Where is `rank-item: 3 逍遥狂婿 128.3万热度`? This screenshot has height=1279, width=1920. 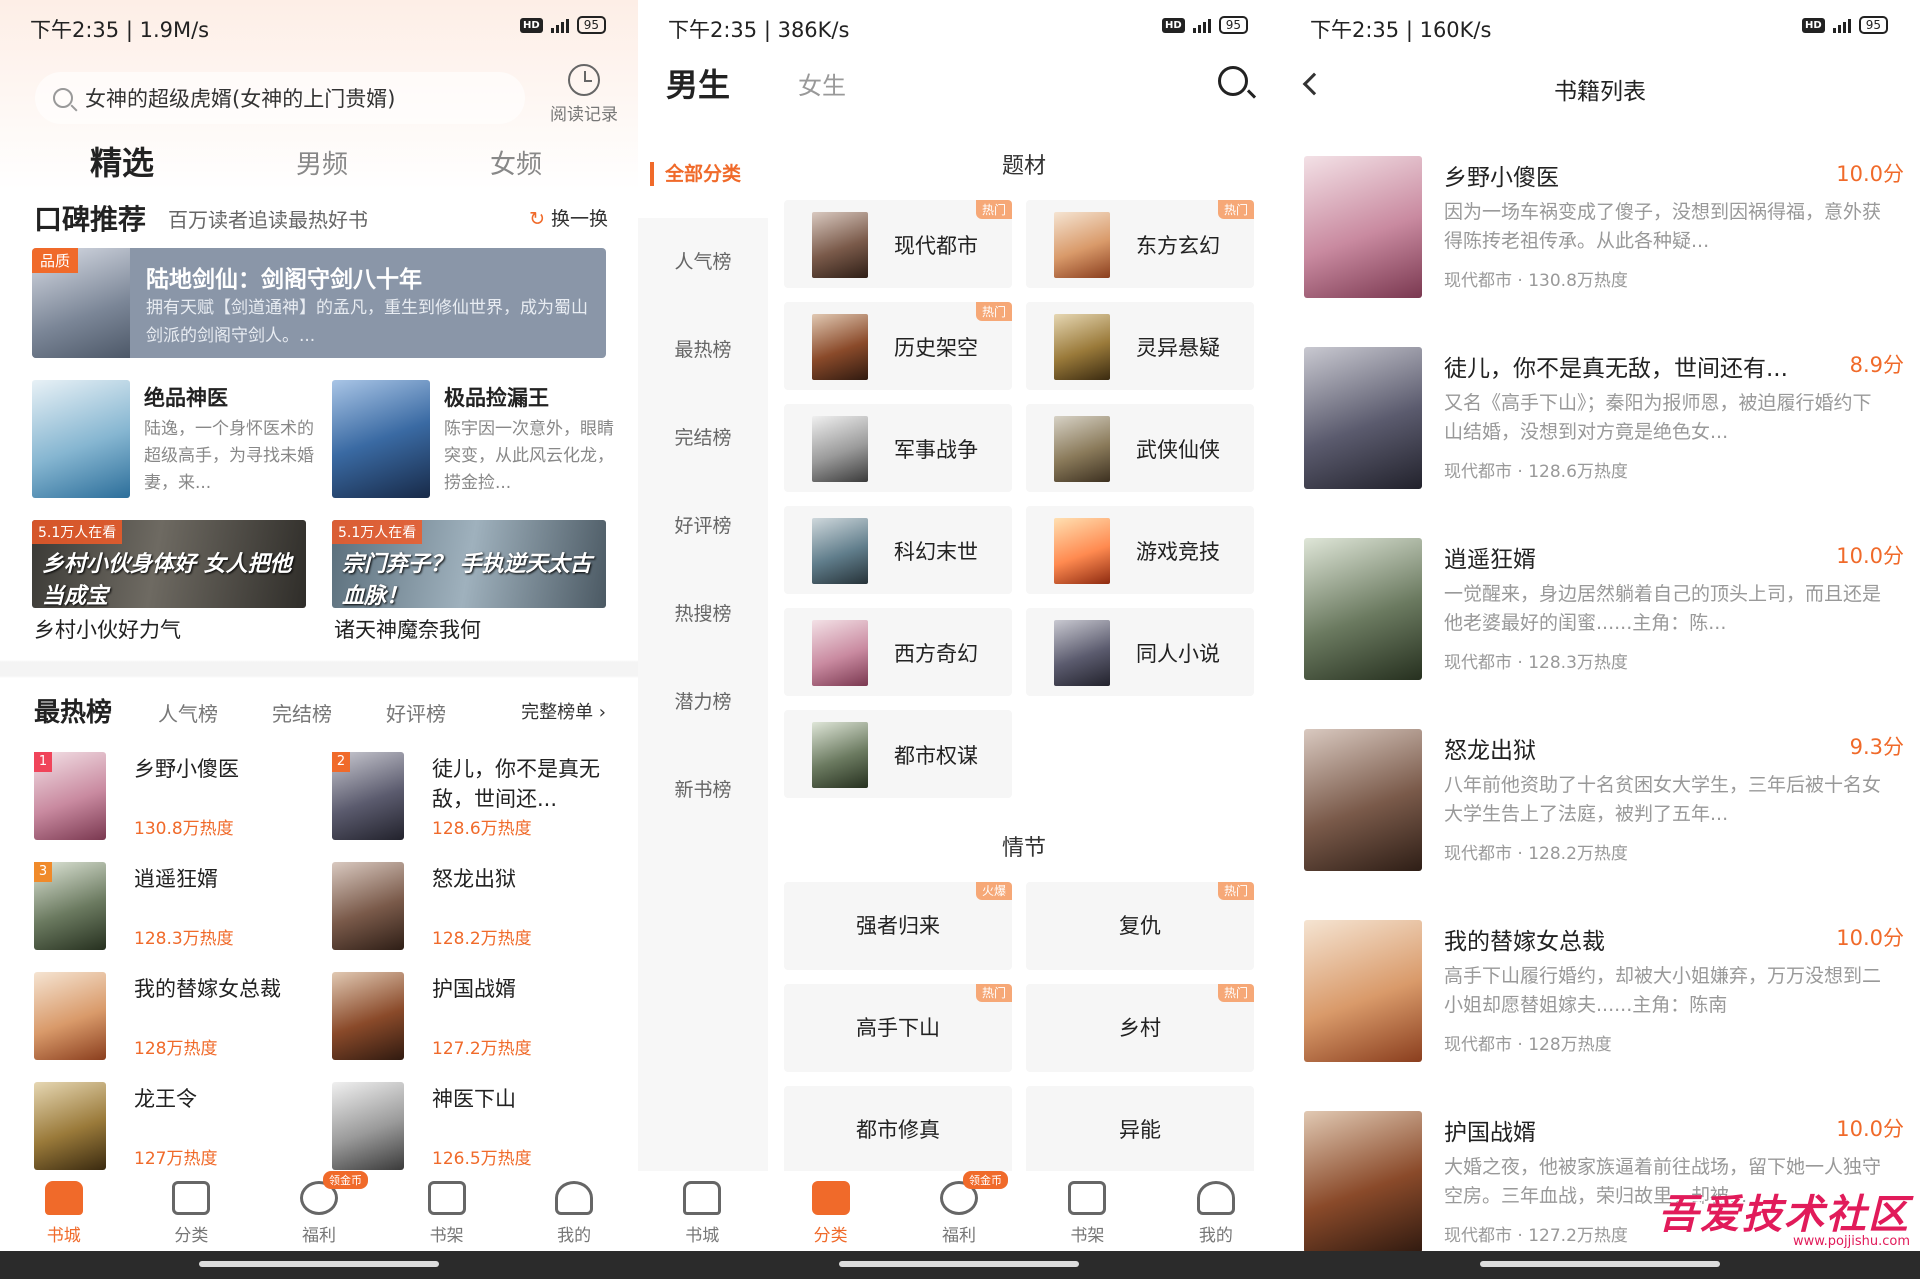
rank-item: 3 逍遥狂婿 128.3万热度 is located at coordinates (179, 910).